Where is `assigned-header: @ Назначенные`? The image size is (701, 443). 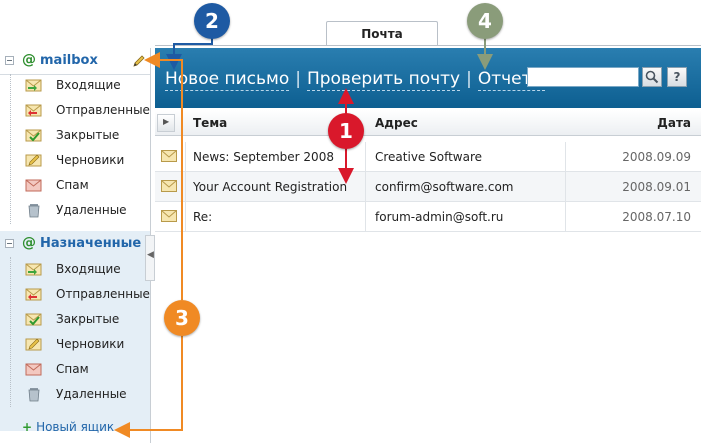
assigned-header: @ Назначенные is located at coordinates (75, 244).